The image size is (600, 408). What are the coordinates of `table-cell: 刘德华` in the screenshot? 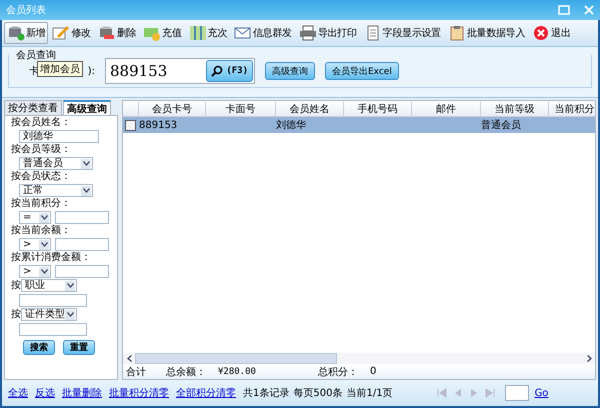 It's located at (291, 125).